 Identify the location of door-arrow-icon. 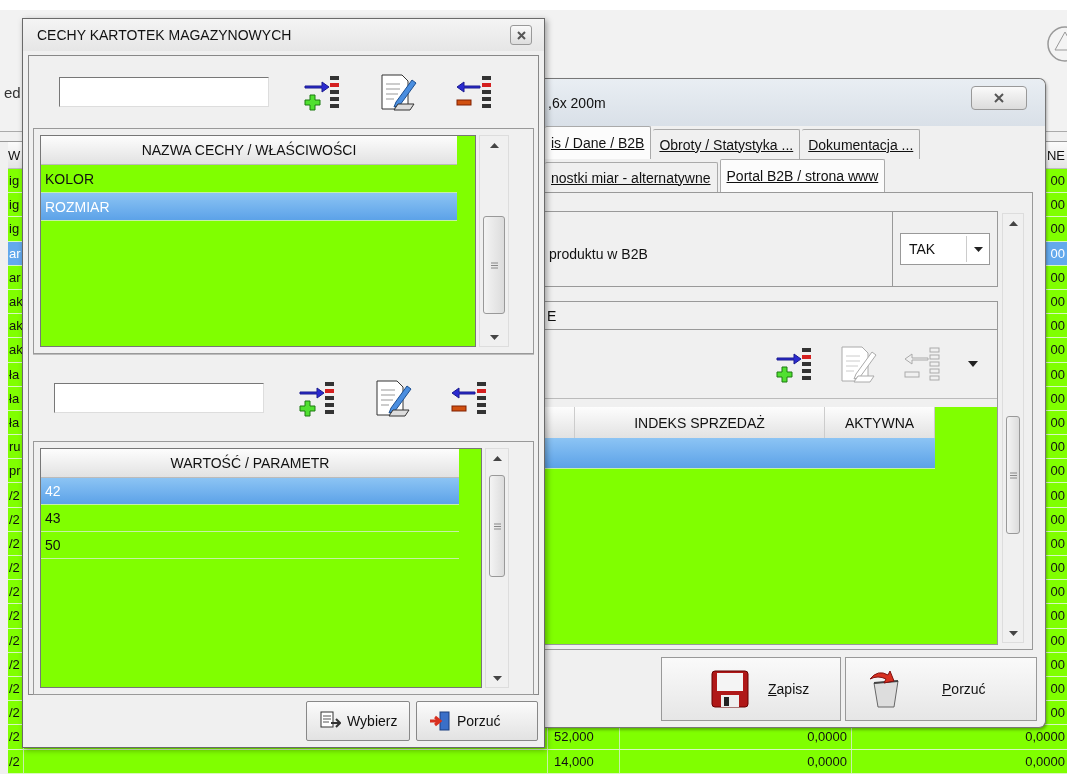
(440, 721).